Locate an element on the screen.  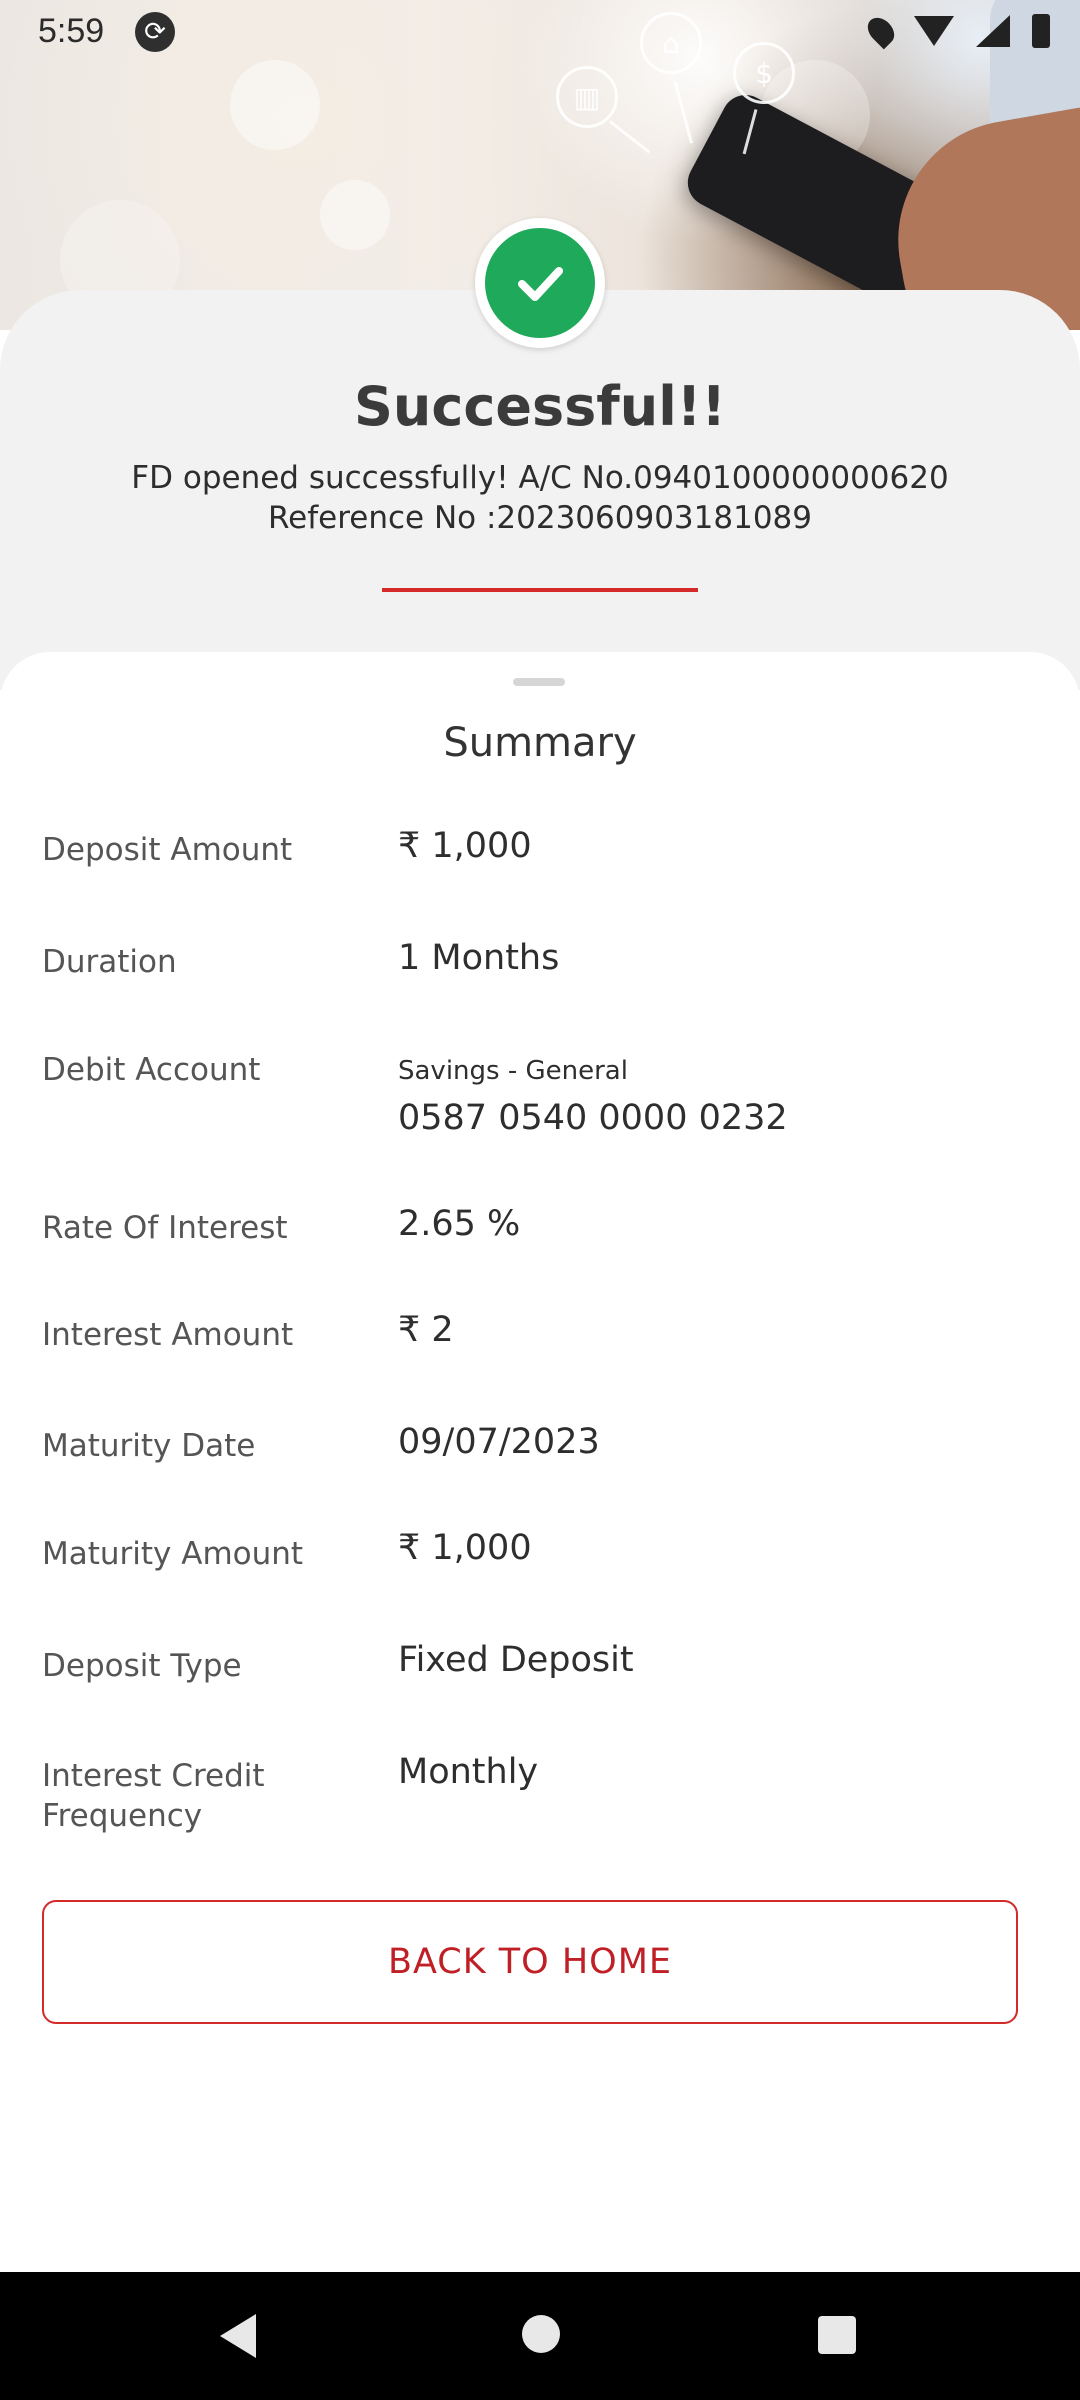
debit-account-label: Debit Account is located at coordinates (151, 1070).